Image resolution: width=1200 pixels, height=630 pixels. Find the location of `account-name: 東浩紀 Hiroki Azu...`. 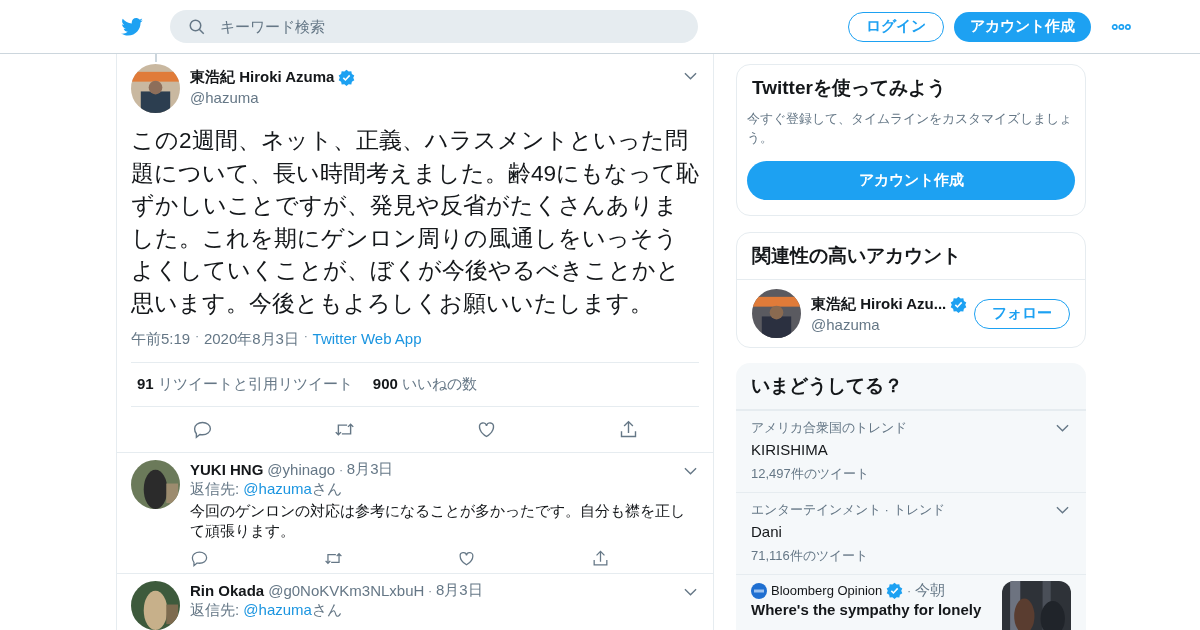

account-name: 東浩紀 Hiroki Azu... is located at coordinates (879, 304).